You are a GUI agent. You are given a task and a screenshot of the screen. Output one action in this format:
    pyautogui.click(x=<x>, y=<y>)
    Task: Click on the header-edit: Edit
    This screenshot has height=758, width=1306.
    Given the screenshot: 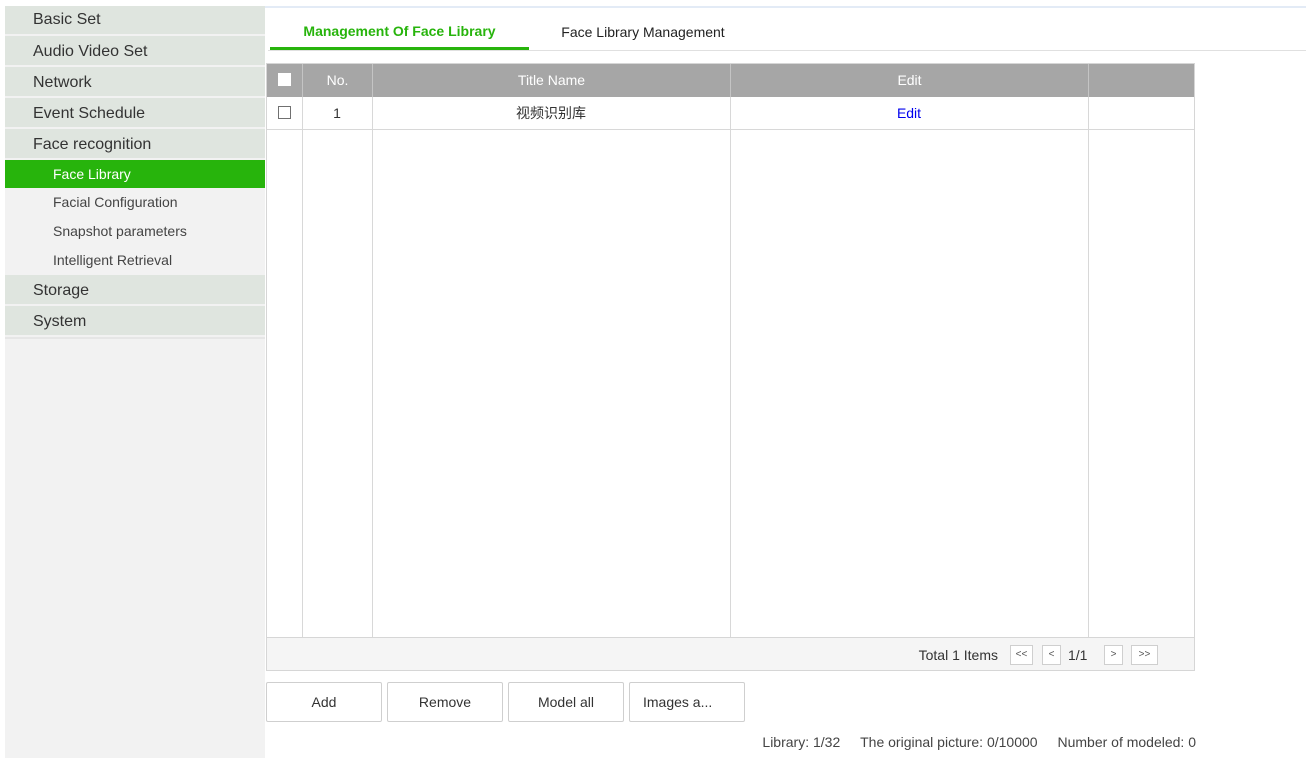 What is the action you would take?
    pyautogui.click(x=909, y=80)
    